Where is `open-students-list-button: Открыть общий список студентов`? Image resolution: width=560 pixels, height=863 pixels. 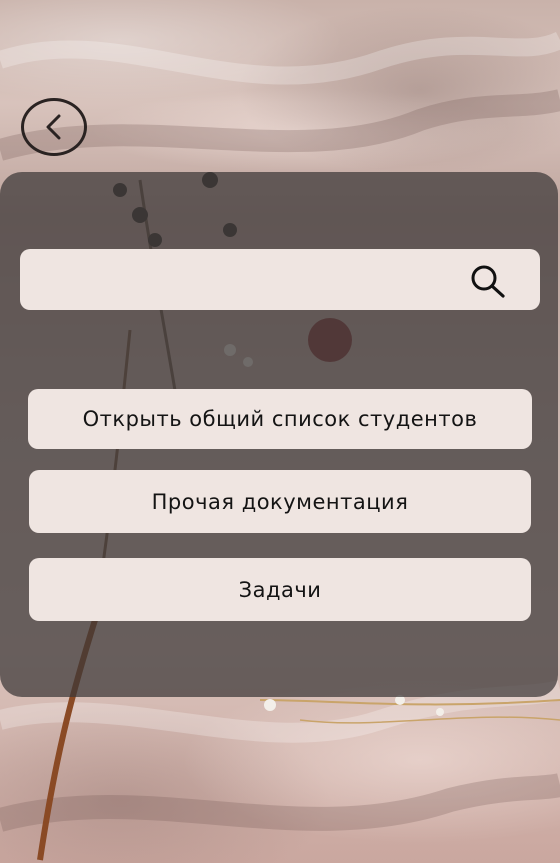
open-students-list-button: Открыть общий список студентов is located at coordinates (280, 419).